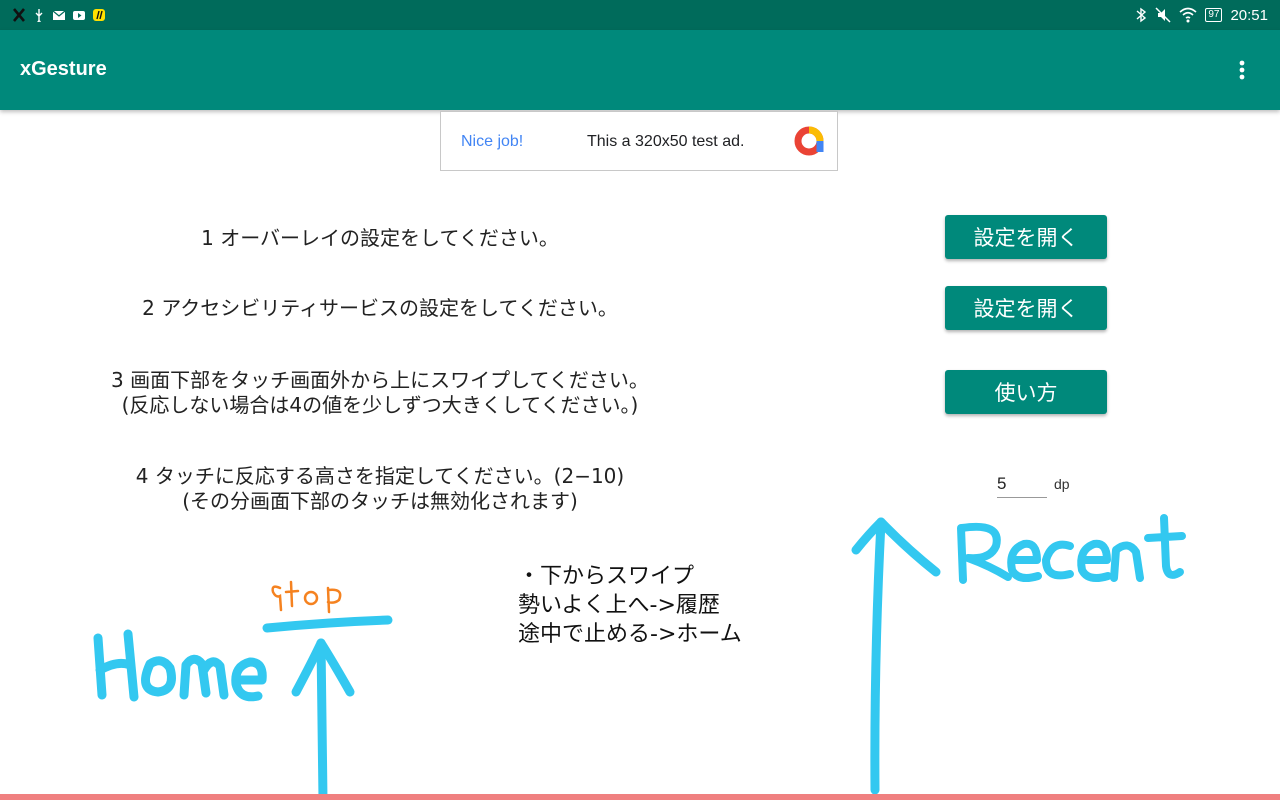 This screenshot has height=800, width=1280. Describe the element at coordinates (896, 656) in the screenshot. I see `recent-arrow` at that location.